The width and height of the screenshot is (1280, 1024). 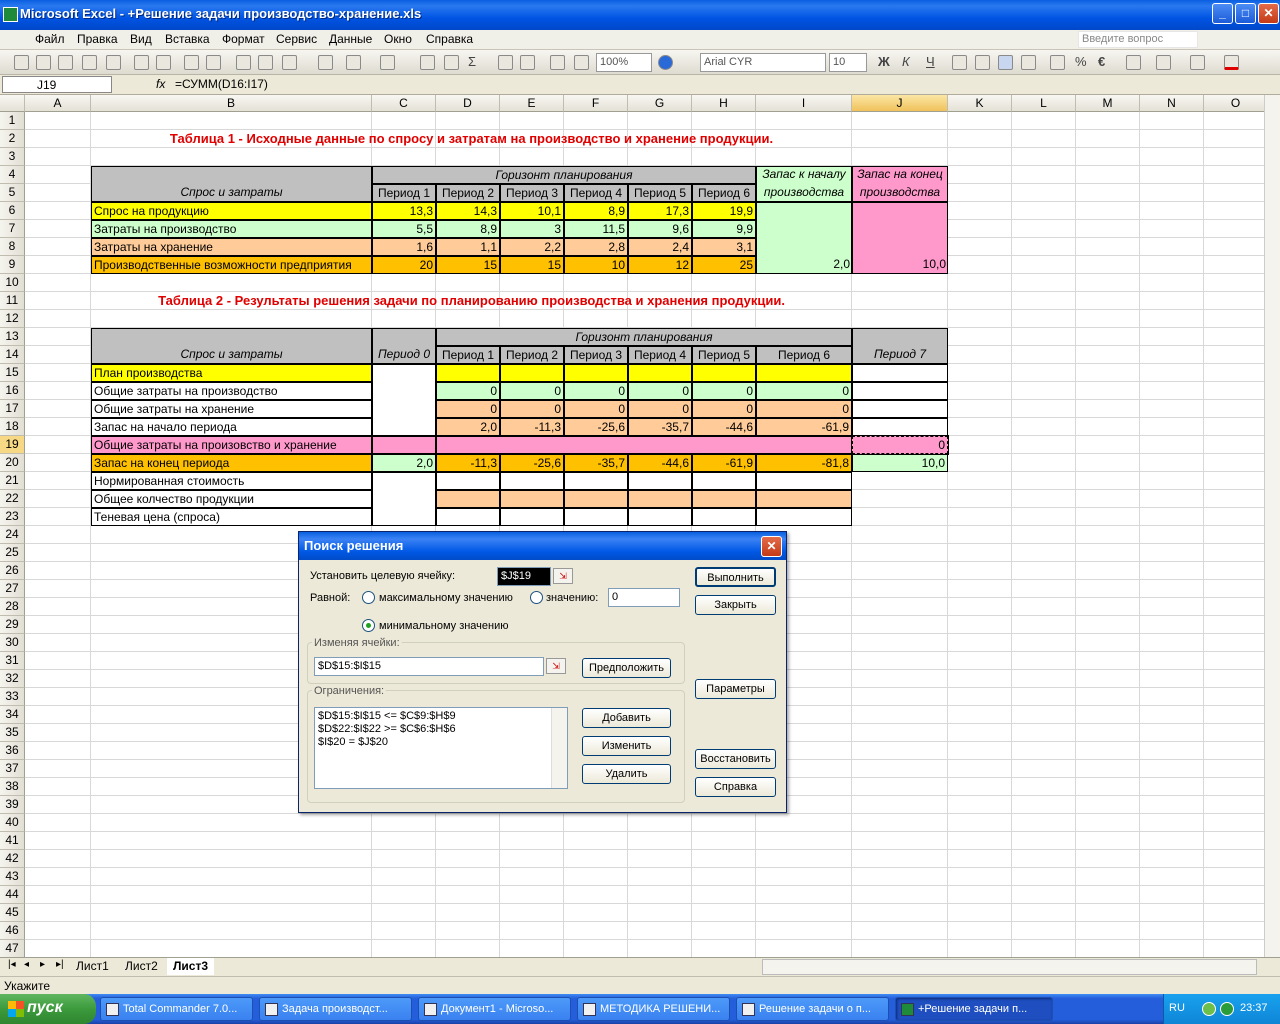 What do you see at coordinates (404, 193) in the screenshot?
I see `table1-period-header: Период 1` at bounding box center [404, 193].